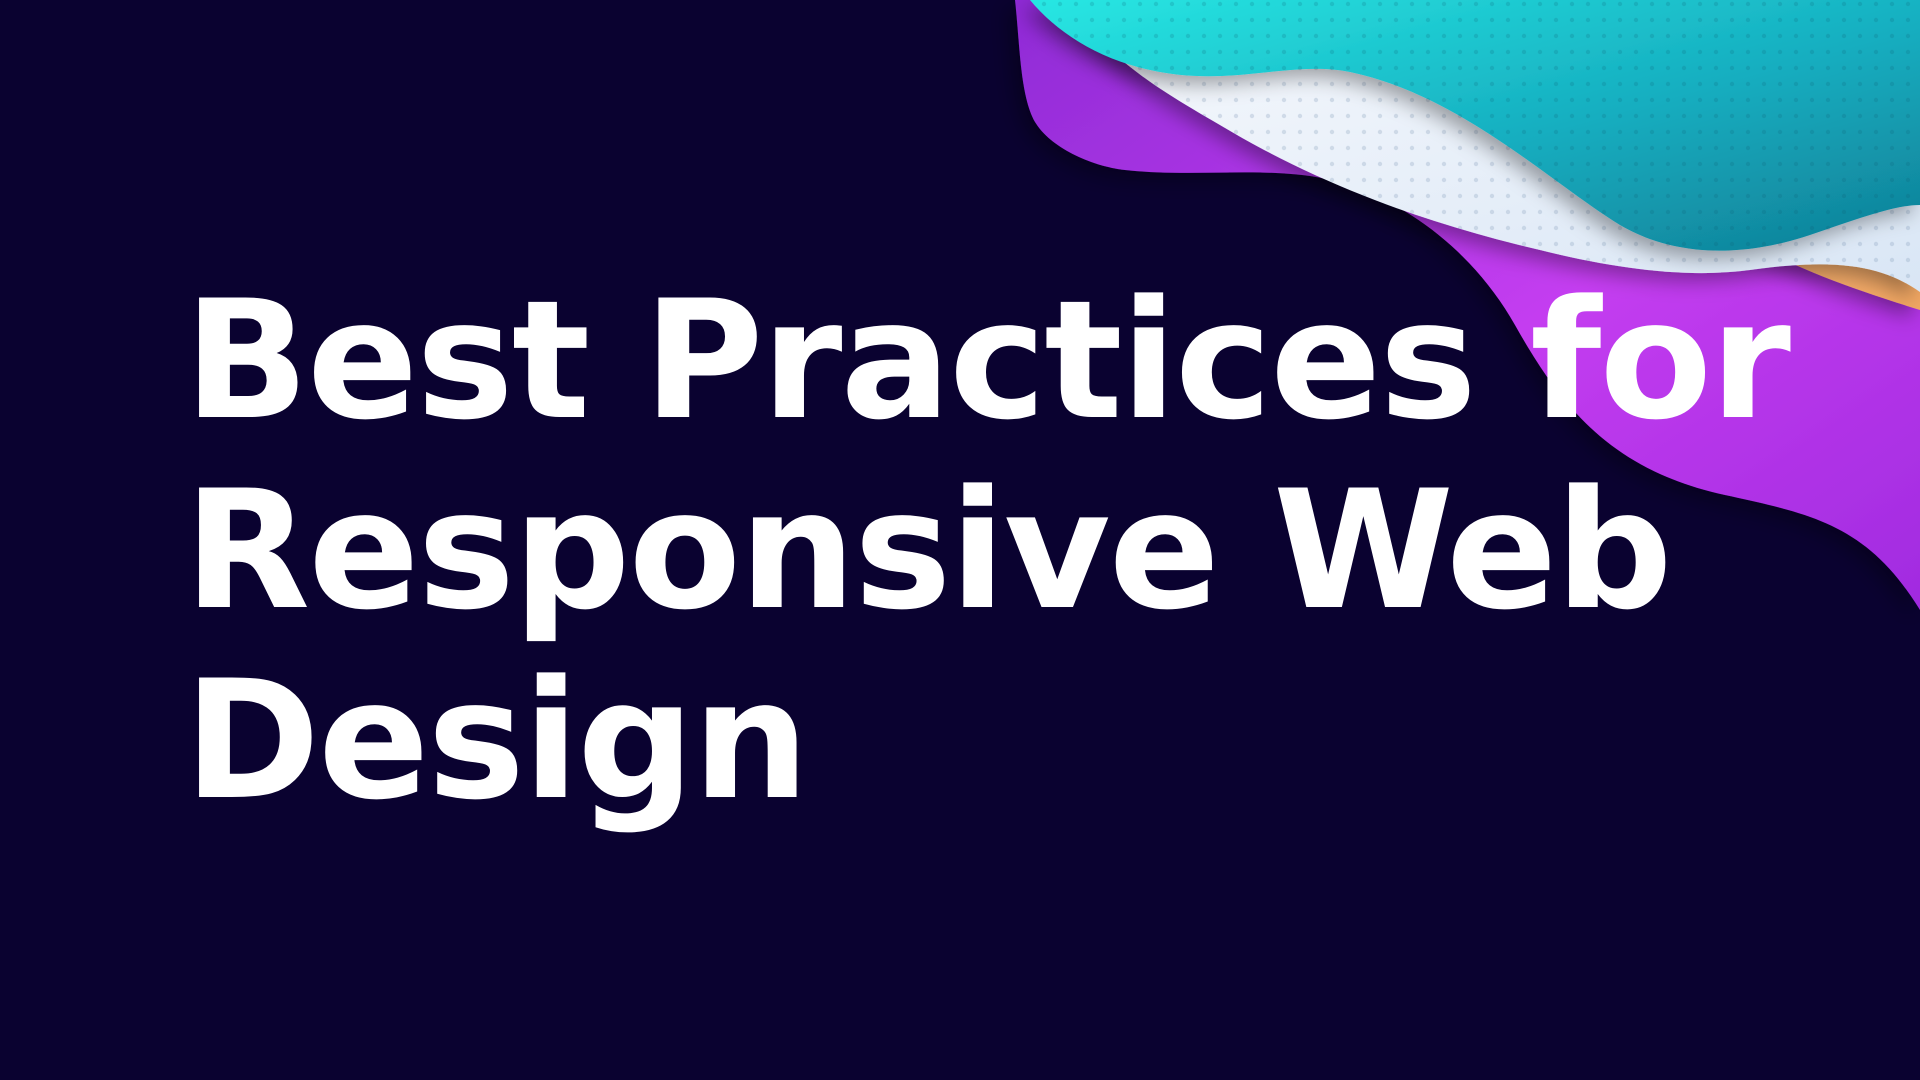  Describe the element at coordinates (496, 740) in the screenshot. I see `title-line-3: Design` at that location.